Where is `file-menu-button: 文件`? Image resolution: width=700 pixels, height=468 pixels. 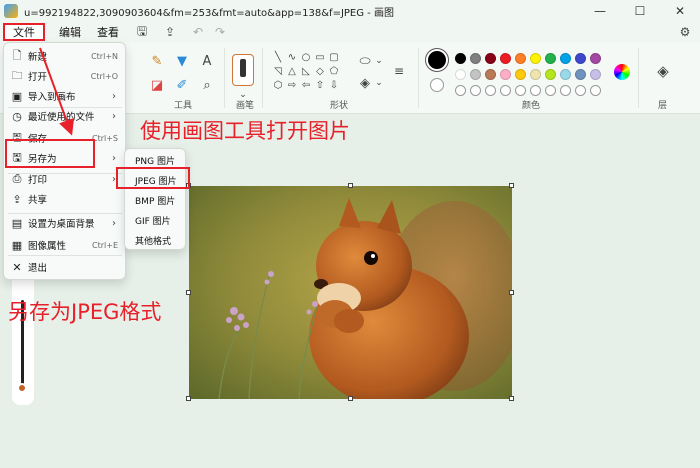
file-menu-button: 文件 is located at coordinates (24, 32).